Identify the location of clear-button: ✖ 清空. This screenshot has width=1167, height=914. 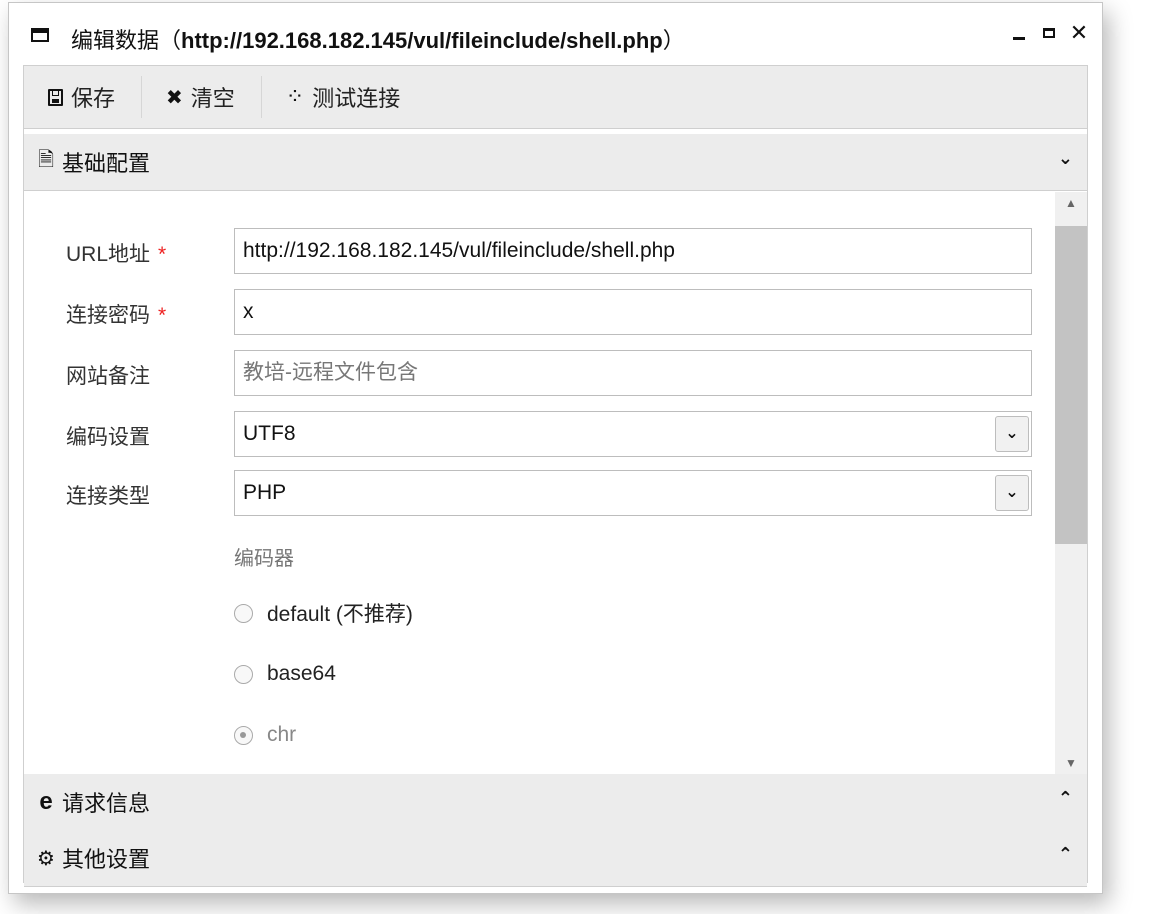
(201, 97).